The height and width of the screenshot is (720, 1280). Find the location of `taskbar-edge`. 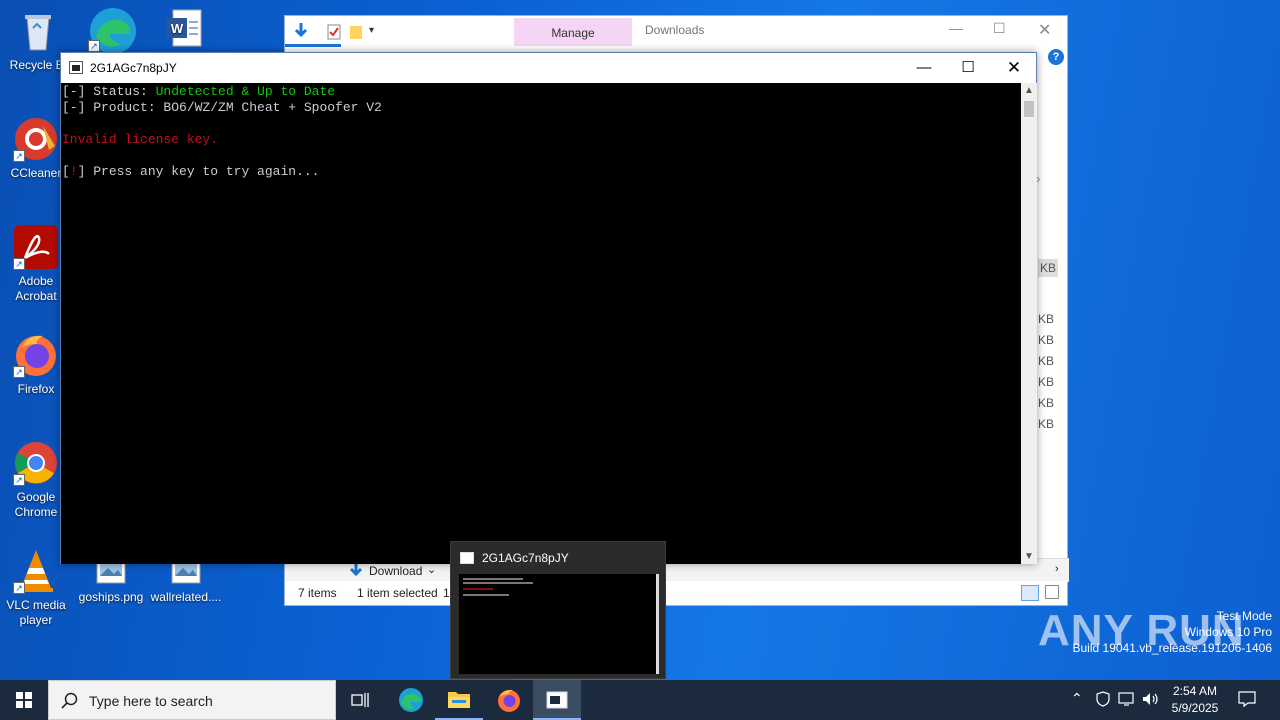

taskbar-edge is located at coordinates (411, 700).